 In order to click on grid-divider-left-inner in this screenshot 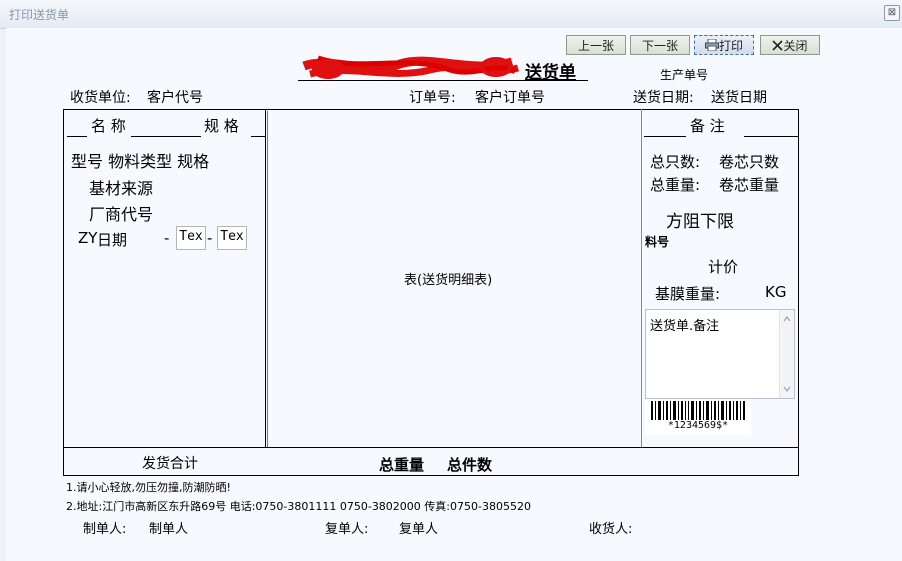, I will do `click(267, 279)`.